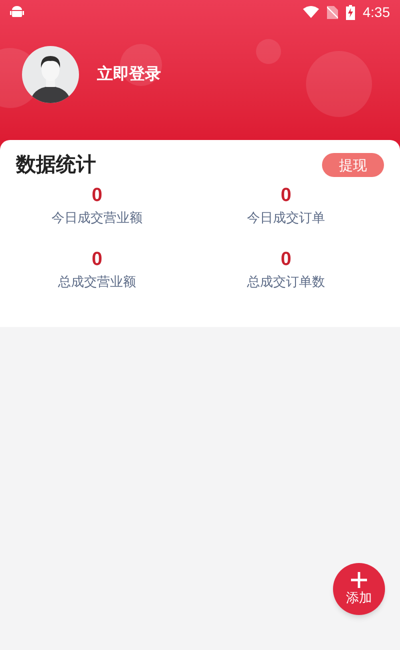 The image size is (400, 650). Describe the element at coordinates (359, 580) in the screenshot. I see `plus-icon` at that location.